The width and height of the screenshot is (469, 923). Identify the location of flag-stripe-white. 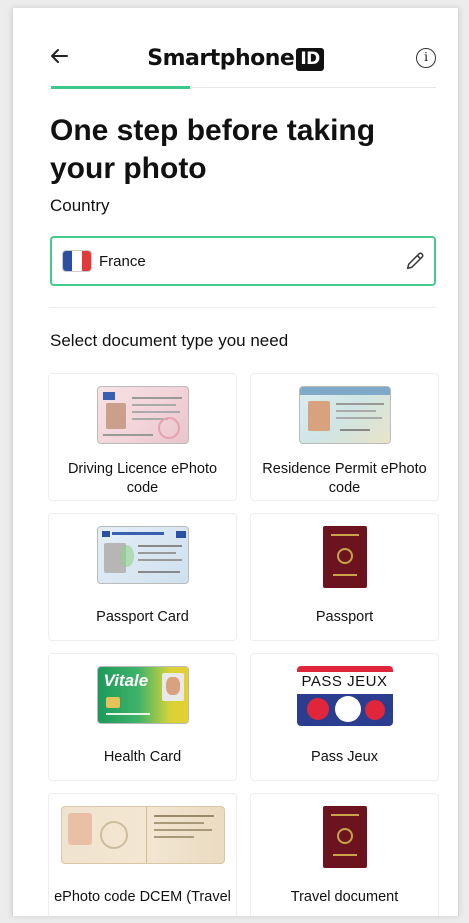
(77, 261).